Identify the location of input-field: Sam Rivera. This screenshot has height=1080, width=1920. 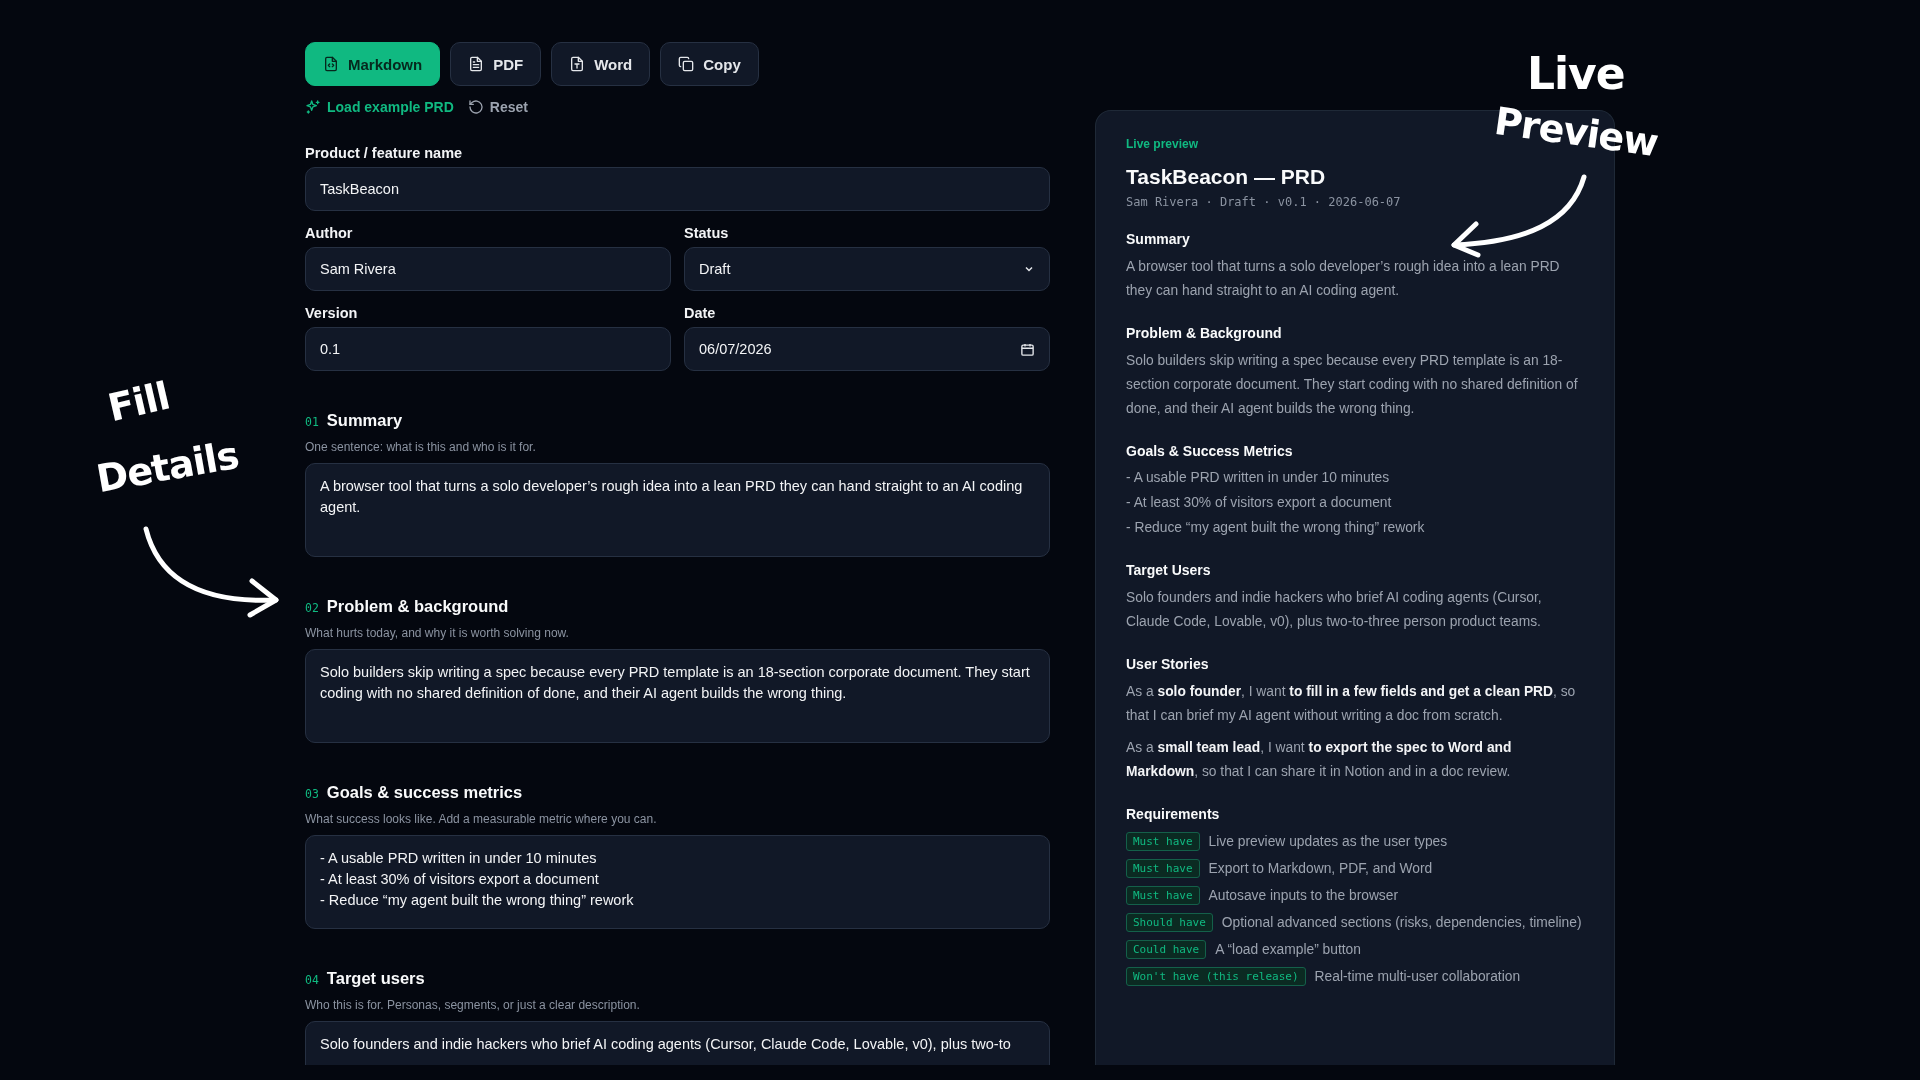
(488, 269).